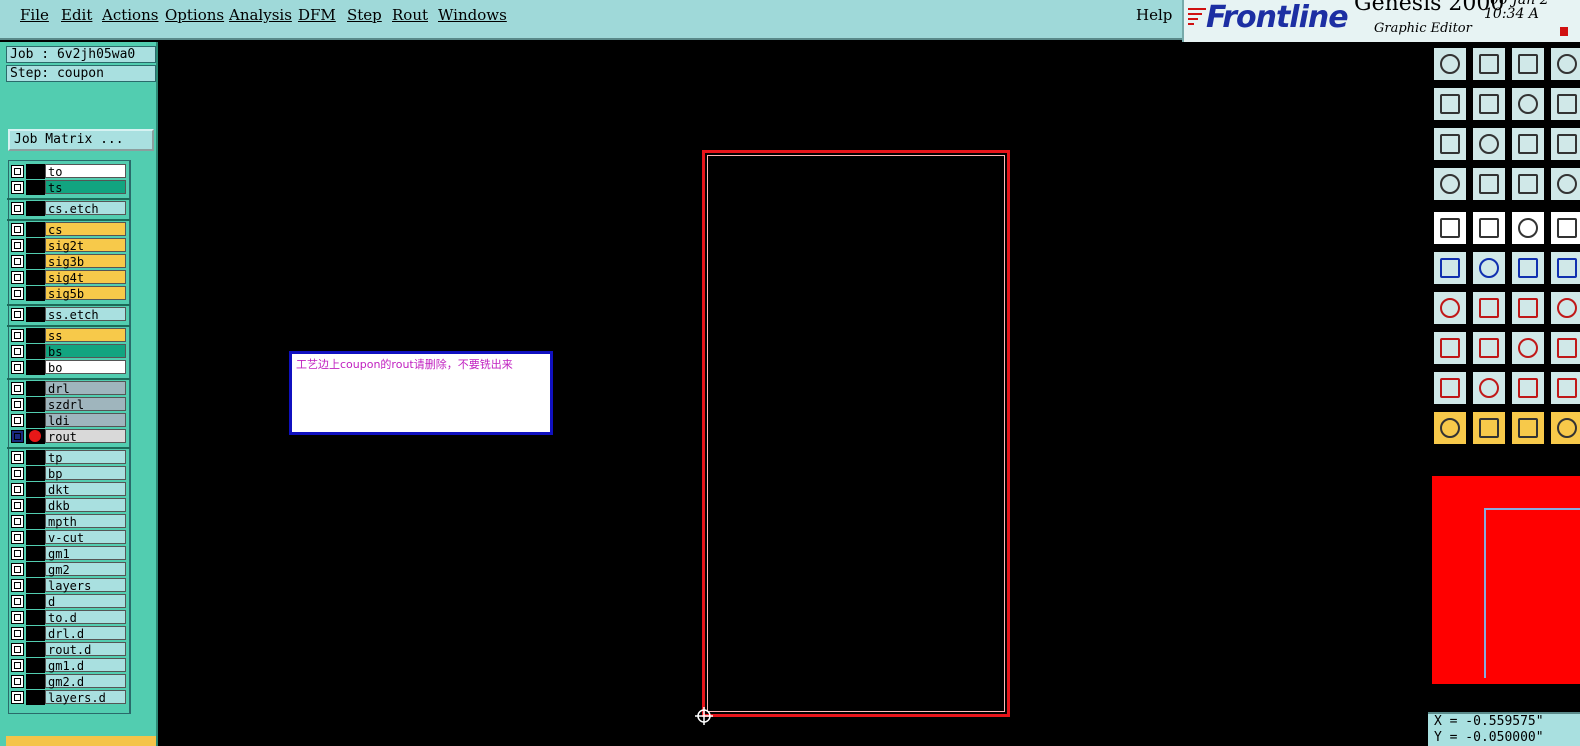 The image size is (1580, 746). Describe the element at coordinates (1154, 15) in the screenshot. I see `menu-help: Help` at that location.